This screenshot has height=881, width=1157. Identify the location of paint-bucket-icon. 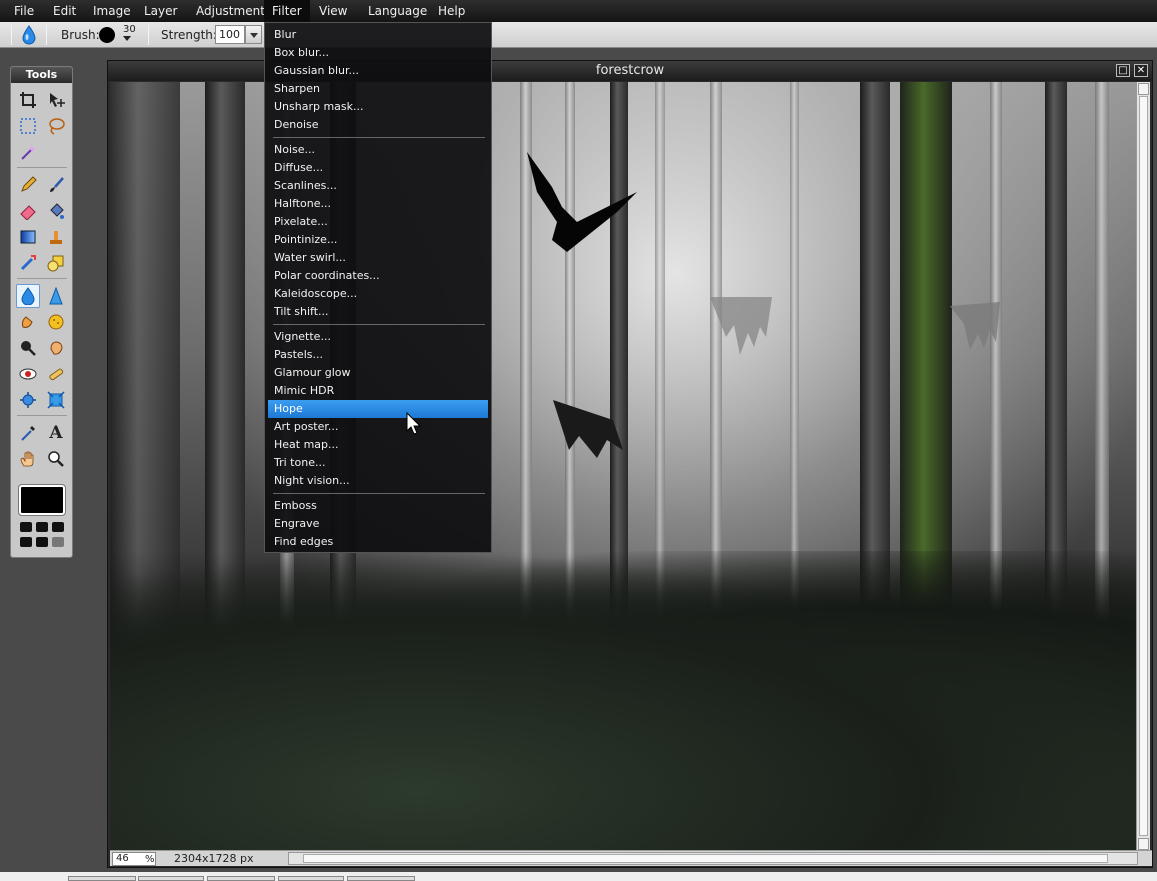
(56, 211).